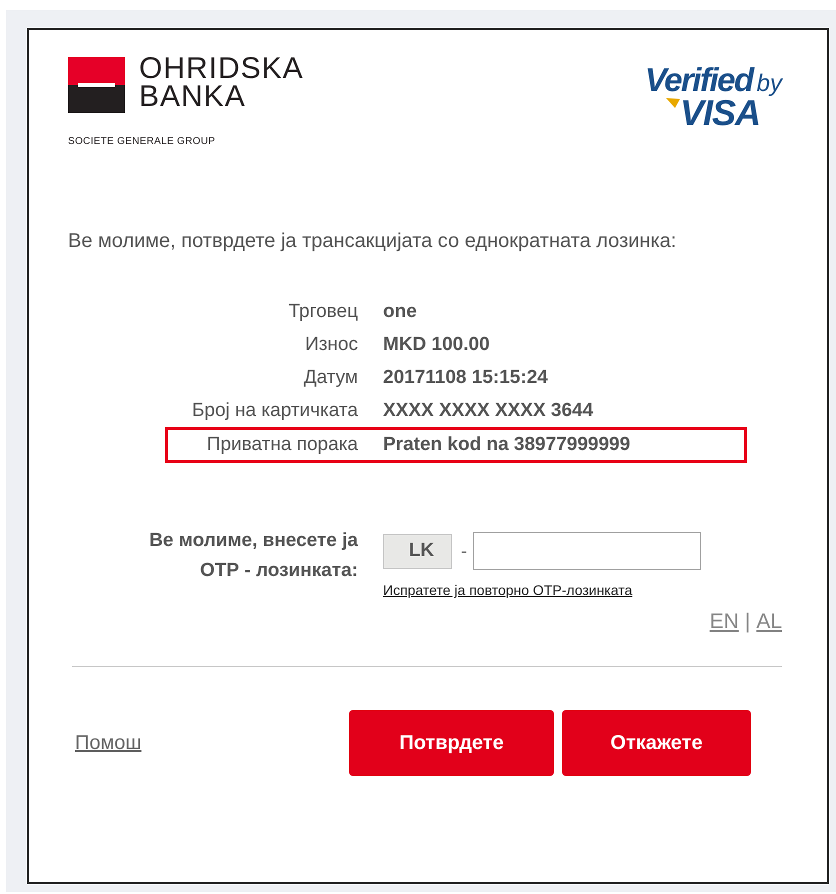 This screenshot has height=894, width=836. Describe the element at coordinates (488, 411) in the screenshot. I see `detail-value: XXXX XXXX XXXX 3644` at that location.